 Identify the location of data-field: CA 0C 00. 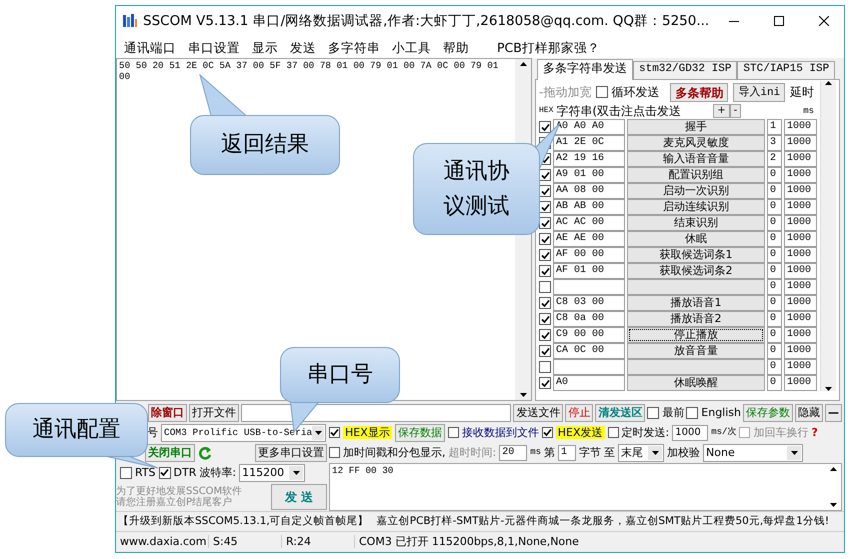
(589, 351).